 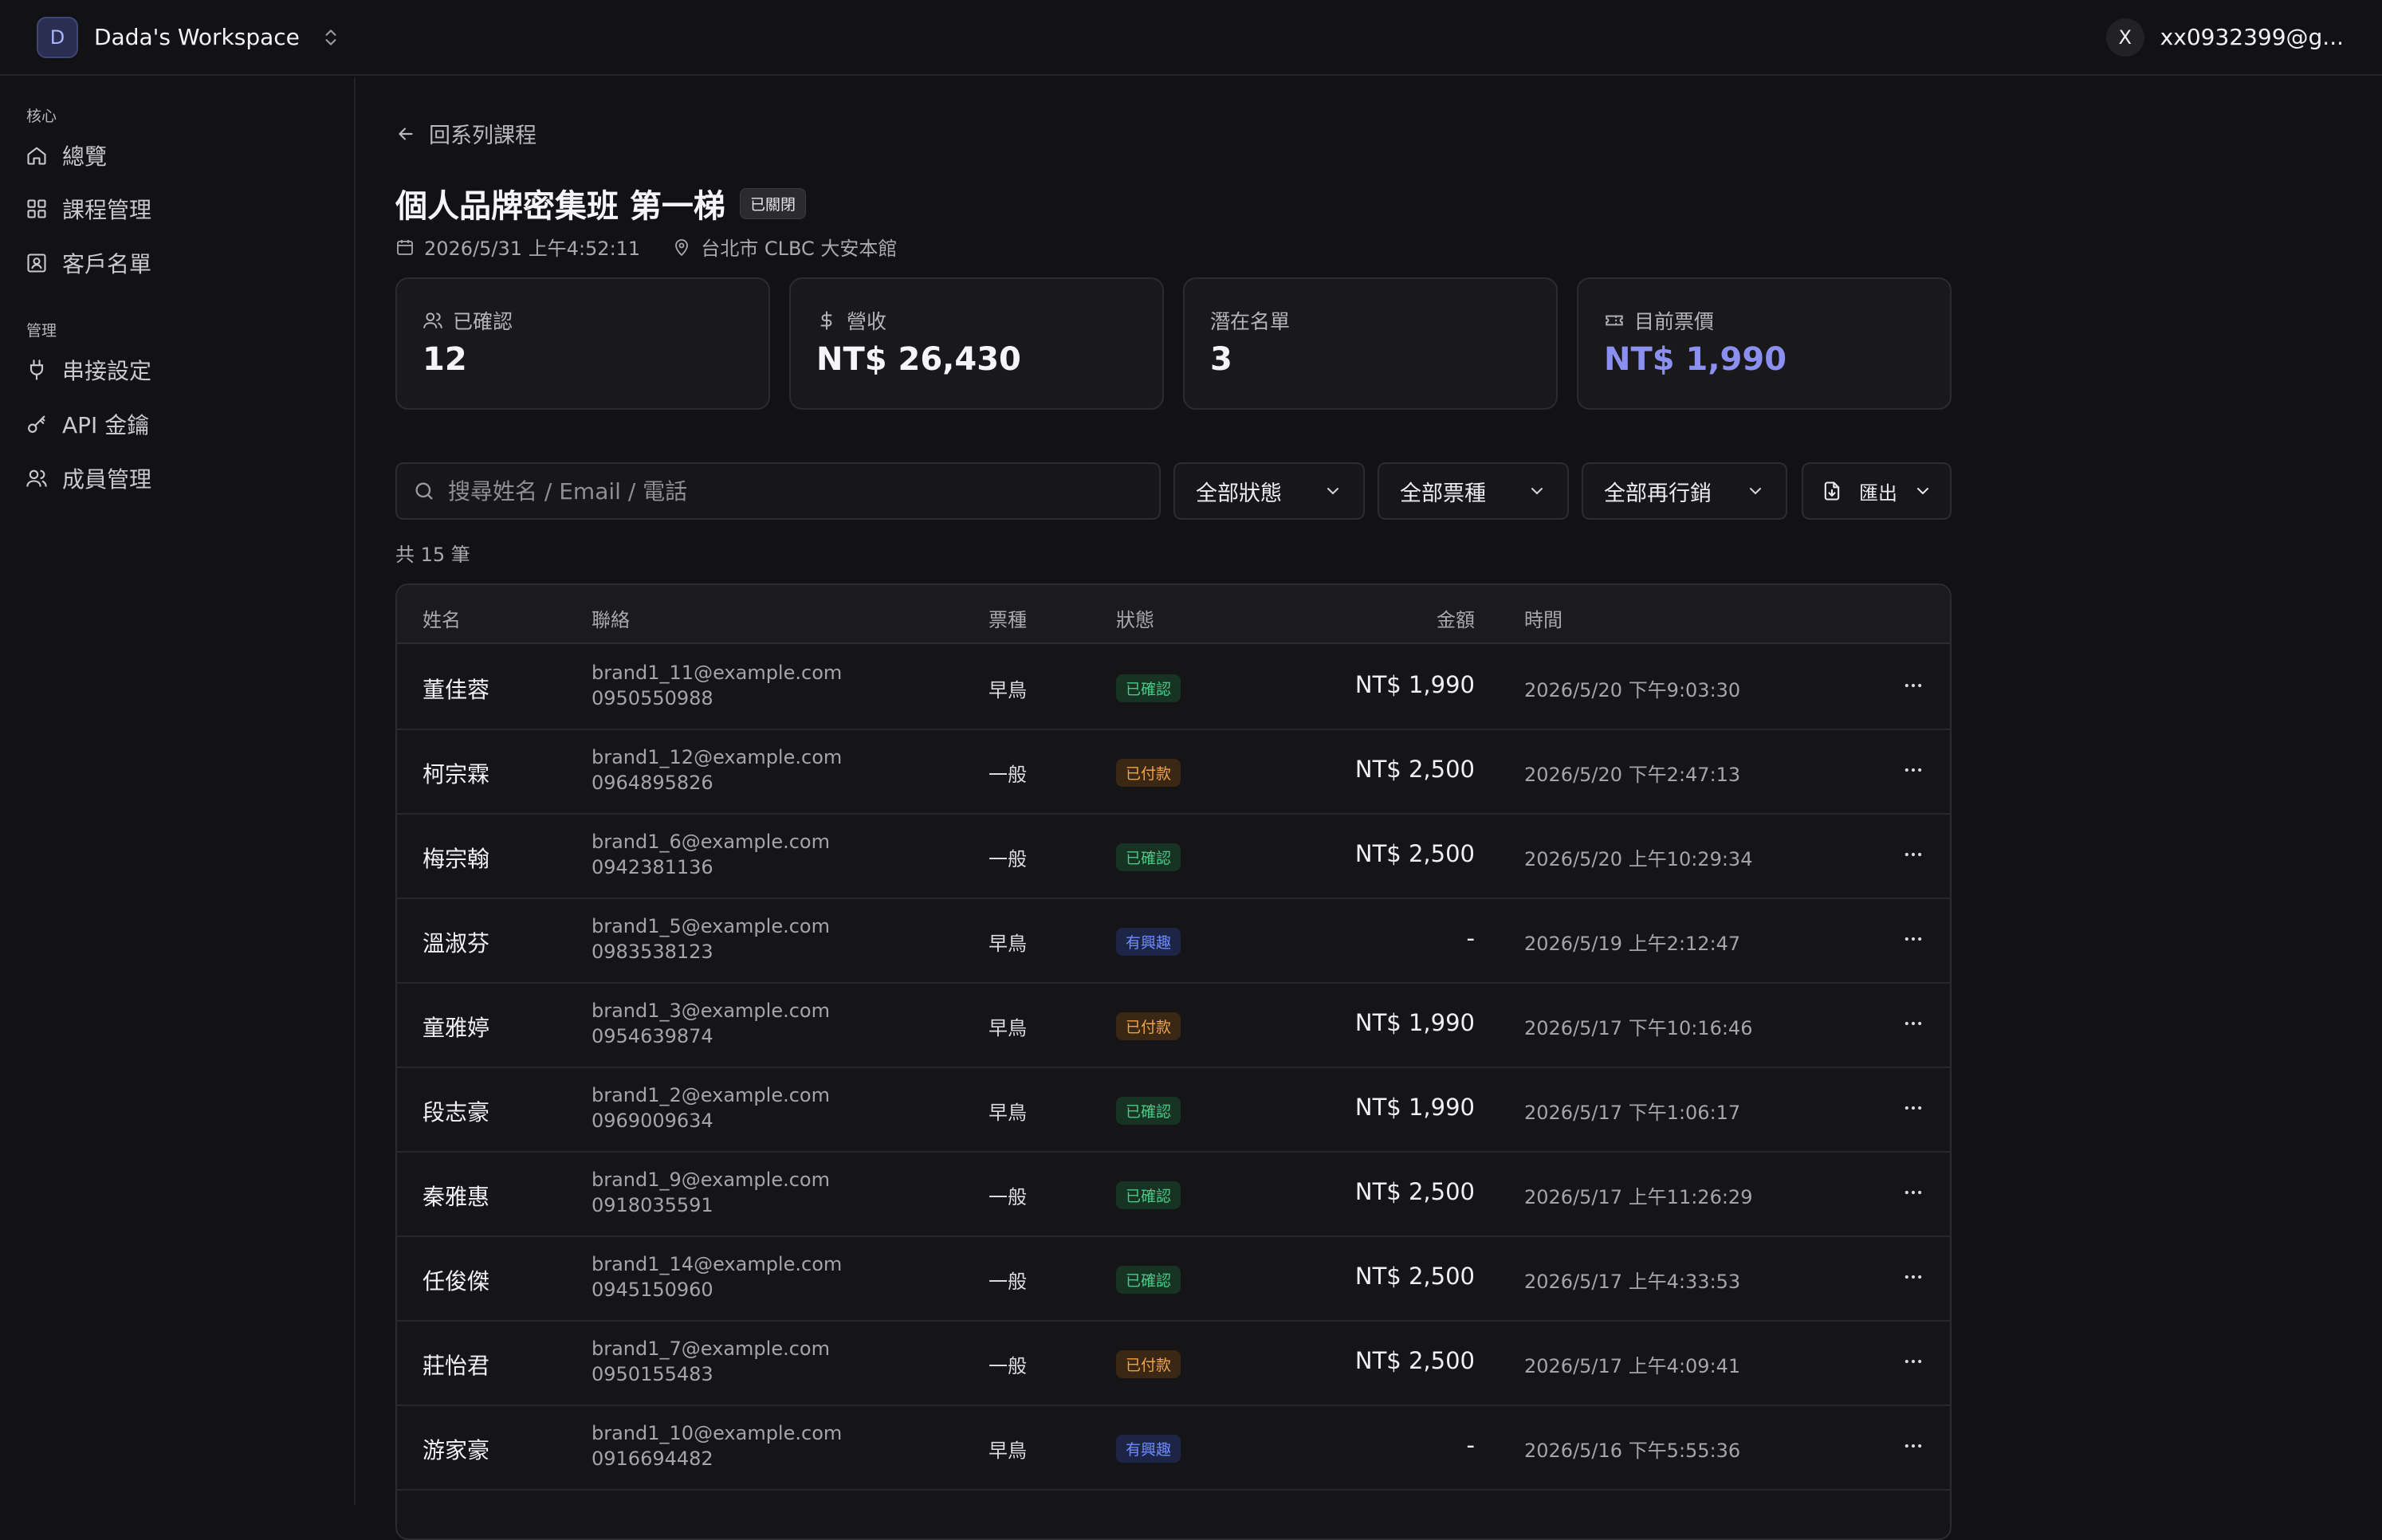 I want to click on stat-value: NT$ 1,990, so click(x=1695, y=360).